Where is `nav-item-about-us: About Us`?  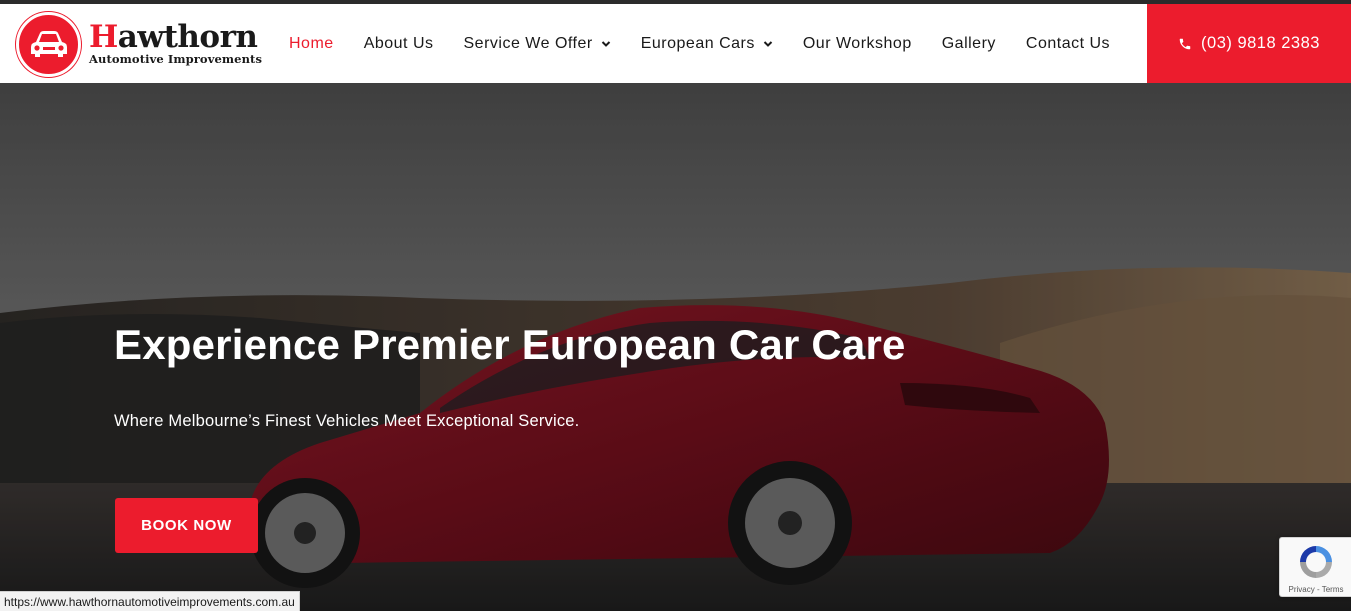
nav-item-about-us: About Us is located at coordinates (399, 44).